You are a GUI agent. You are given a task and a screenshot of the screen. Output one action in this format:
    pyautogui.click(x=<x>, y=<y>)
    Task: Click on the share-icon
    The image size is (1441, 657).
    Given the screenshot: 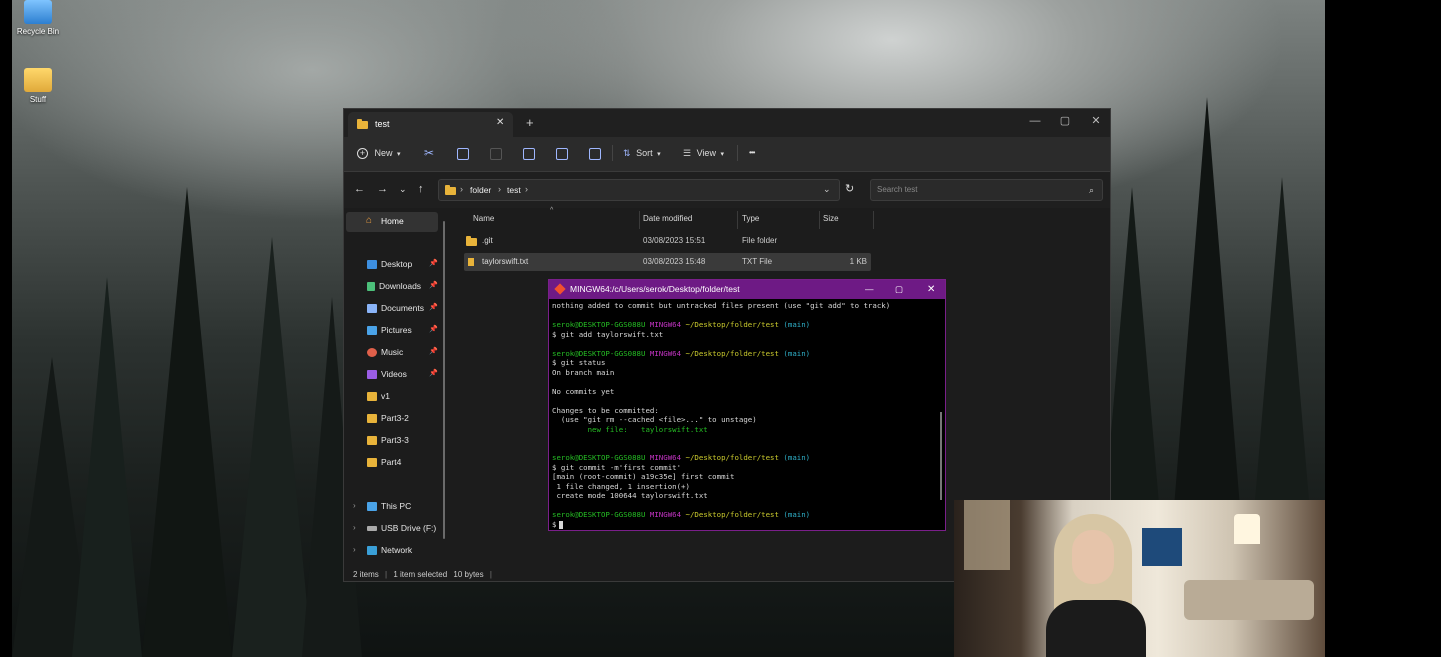 What is the action you would take?
    pyautogui.click(x=562, y=153)
    